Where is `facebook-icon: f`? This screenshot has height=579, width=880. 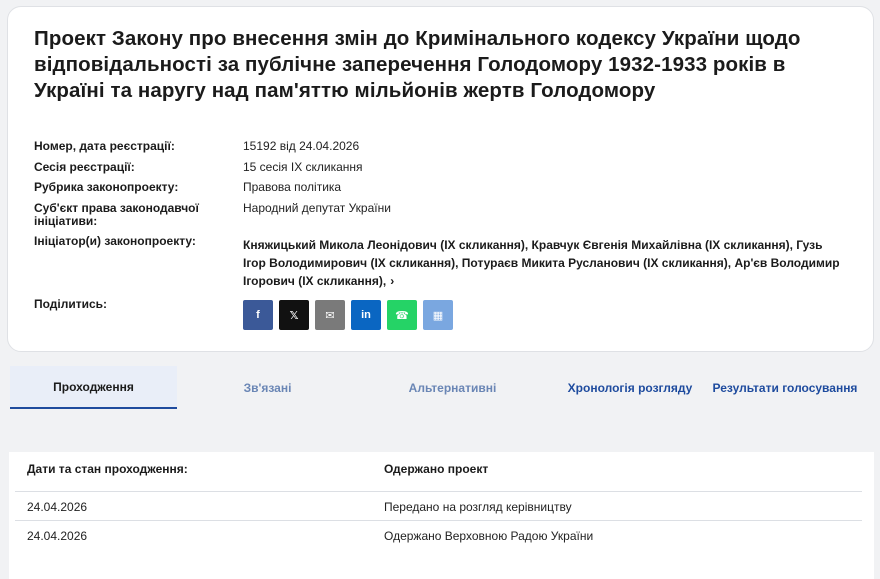
facebook-icon: f is located at coordinates (258, 315).